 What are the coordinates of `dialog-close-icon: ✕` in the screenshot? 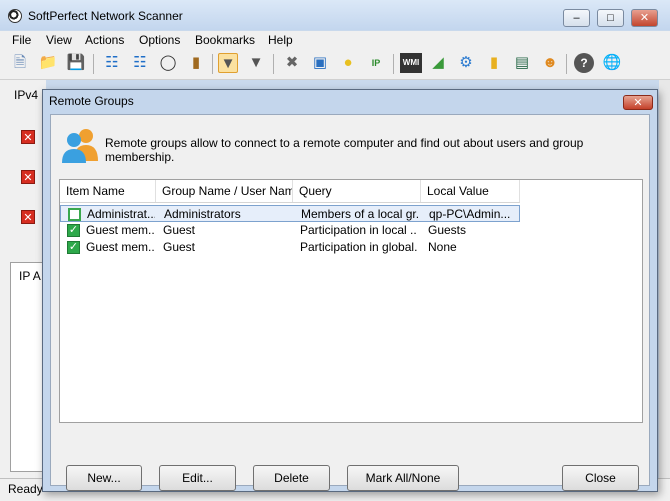 It's located at (638, 102).